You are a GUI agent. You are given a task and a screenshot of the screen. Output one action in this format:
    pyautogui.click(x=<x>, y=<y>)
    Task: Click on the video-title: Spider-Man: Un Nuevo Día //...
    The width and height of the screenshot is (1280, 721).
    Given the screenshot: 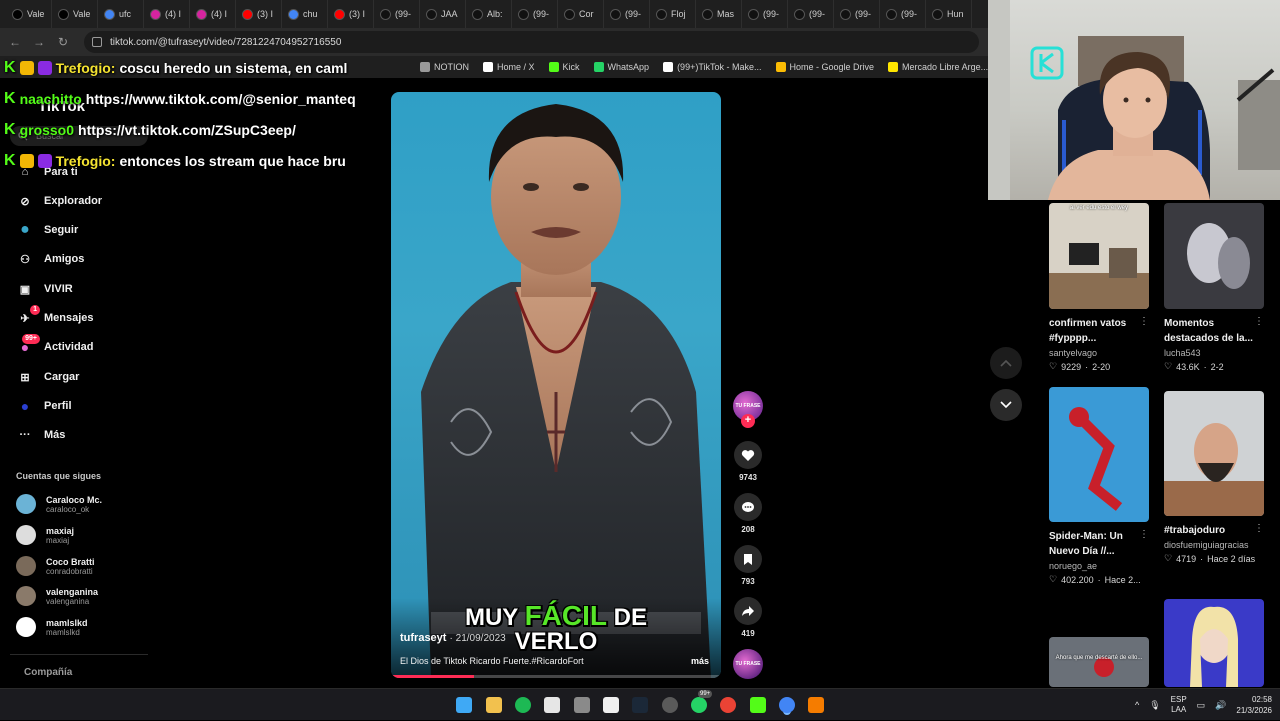 What is the action you would take?
    pyautogui.click(x=1094, y=544)
    